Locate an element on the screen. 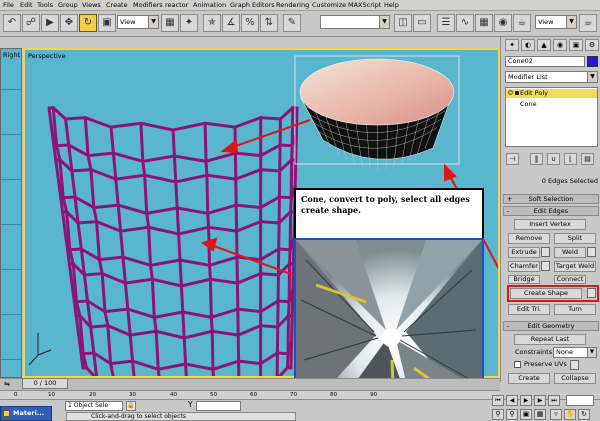 The image size is (600, 421). soft-selection-rollout: + Soft Selection is located at coordinates (551, 199).